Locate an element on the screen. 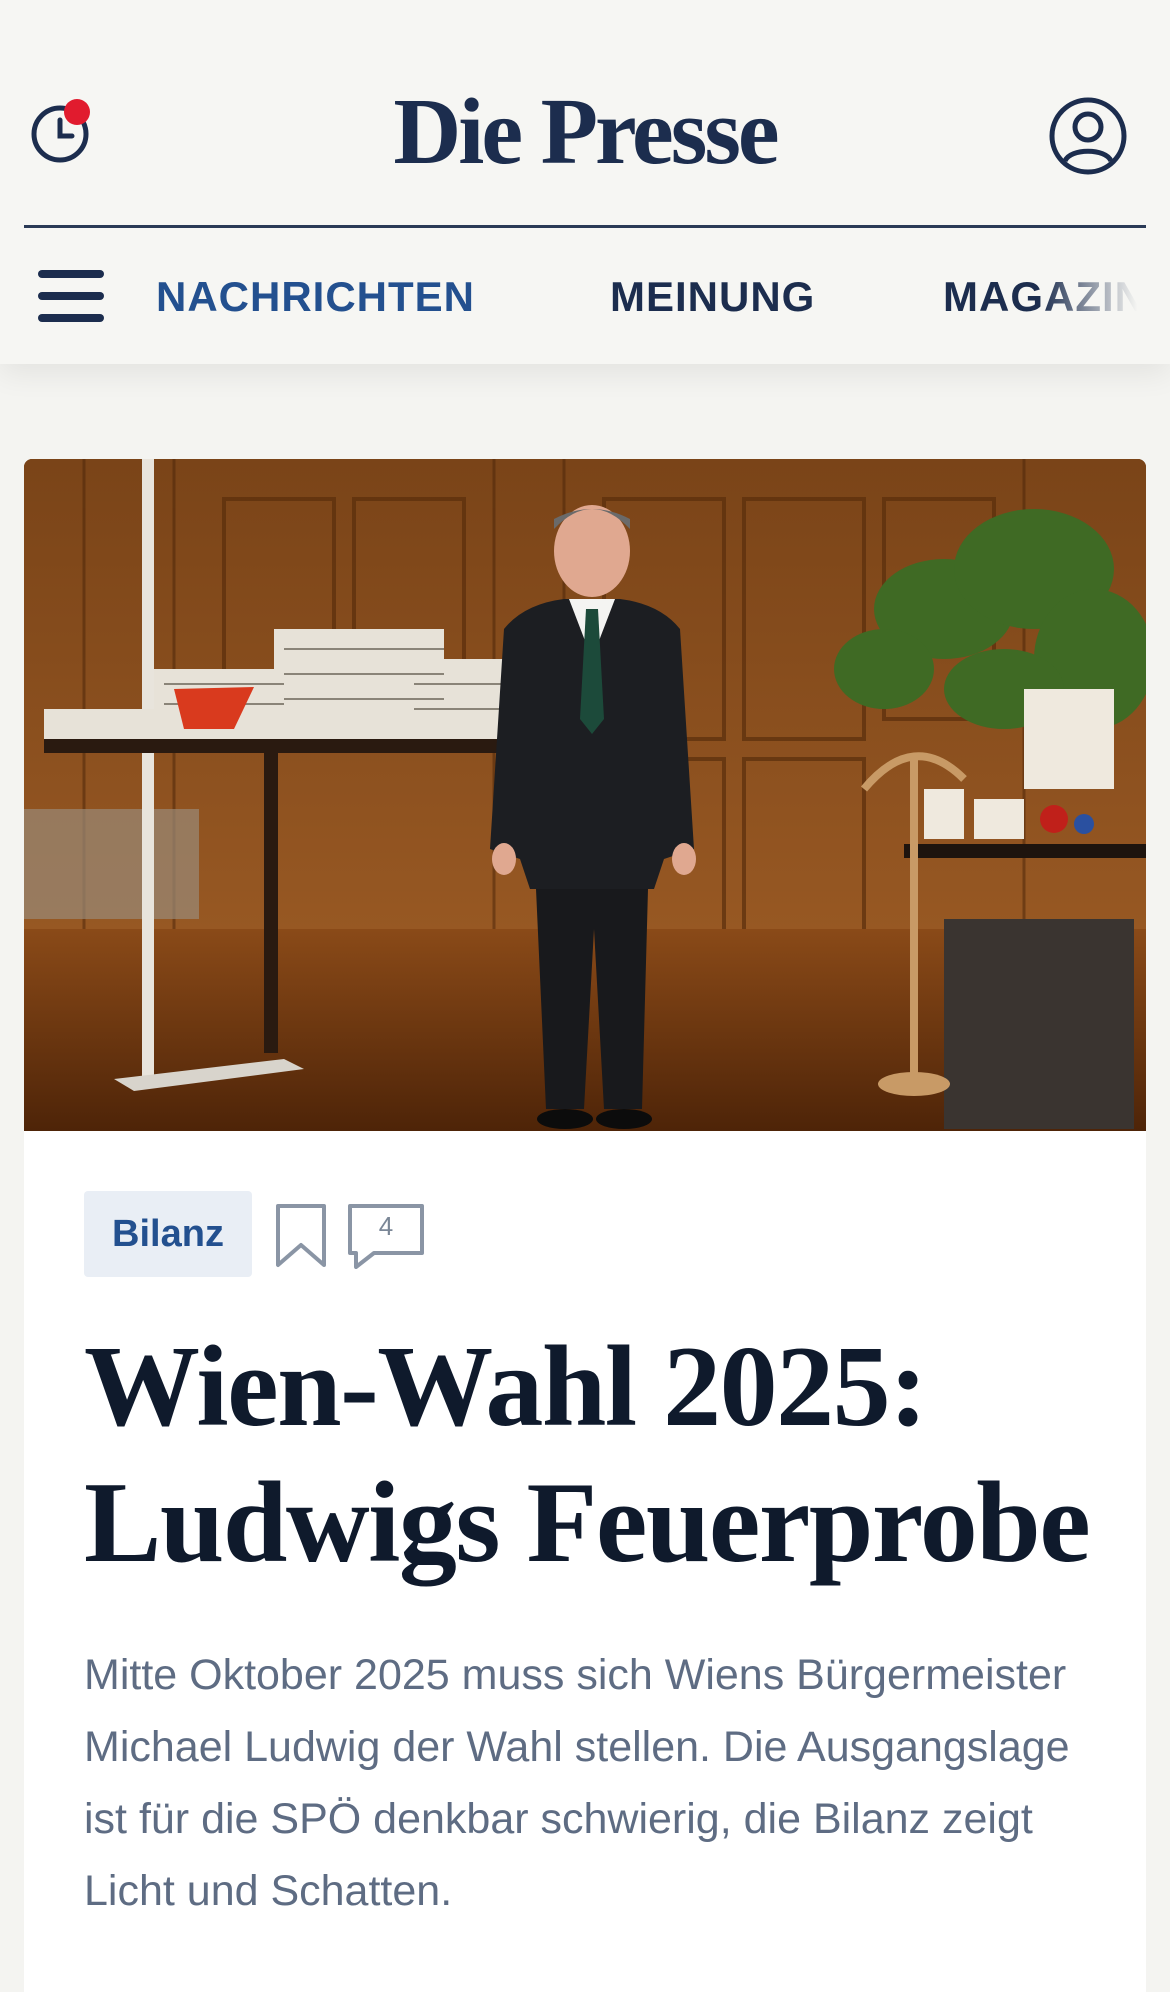  bookmark-icon is located at coordinates (301, 1235).